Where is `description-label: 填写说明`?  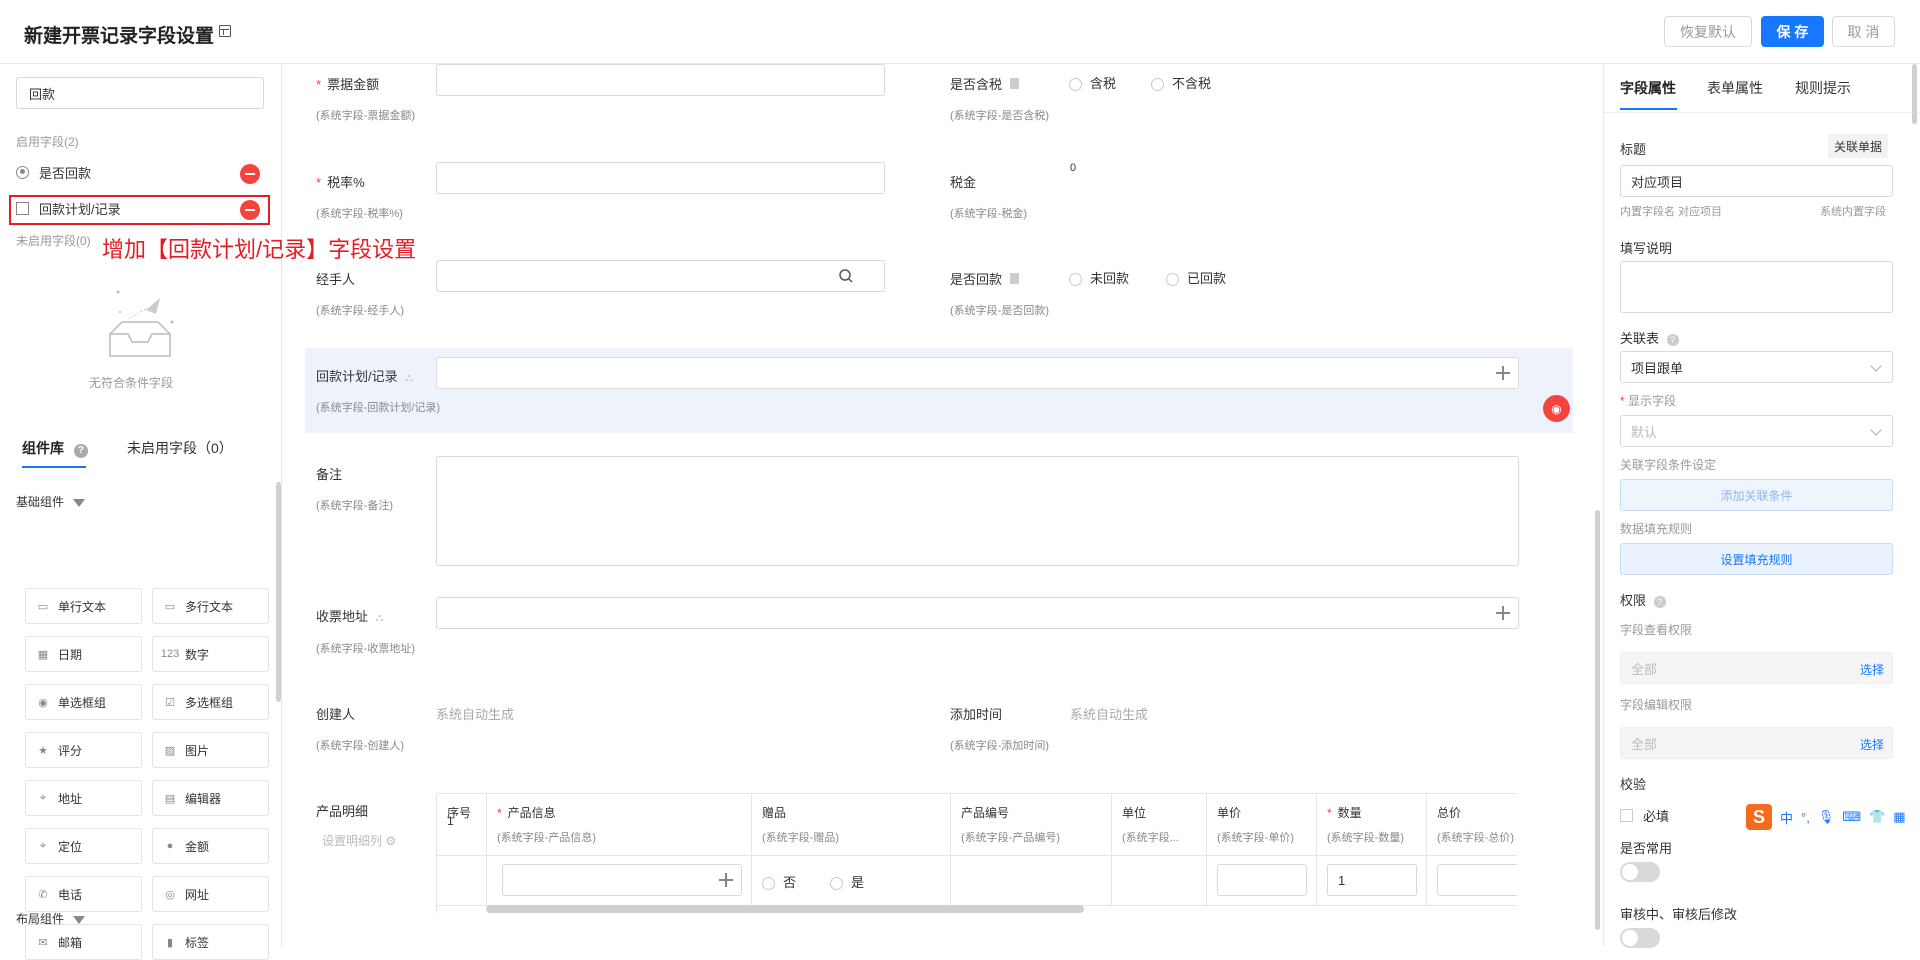 description-label: 填写说明 is located at coordinates (1646, 248).